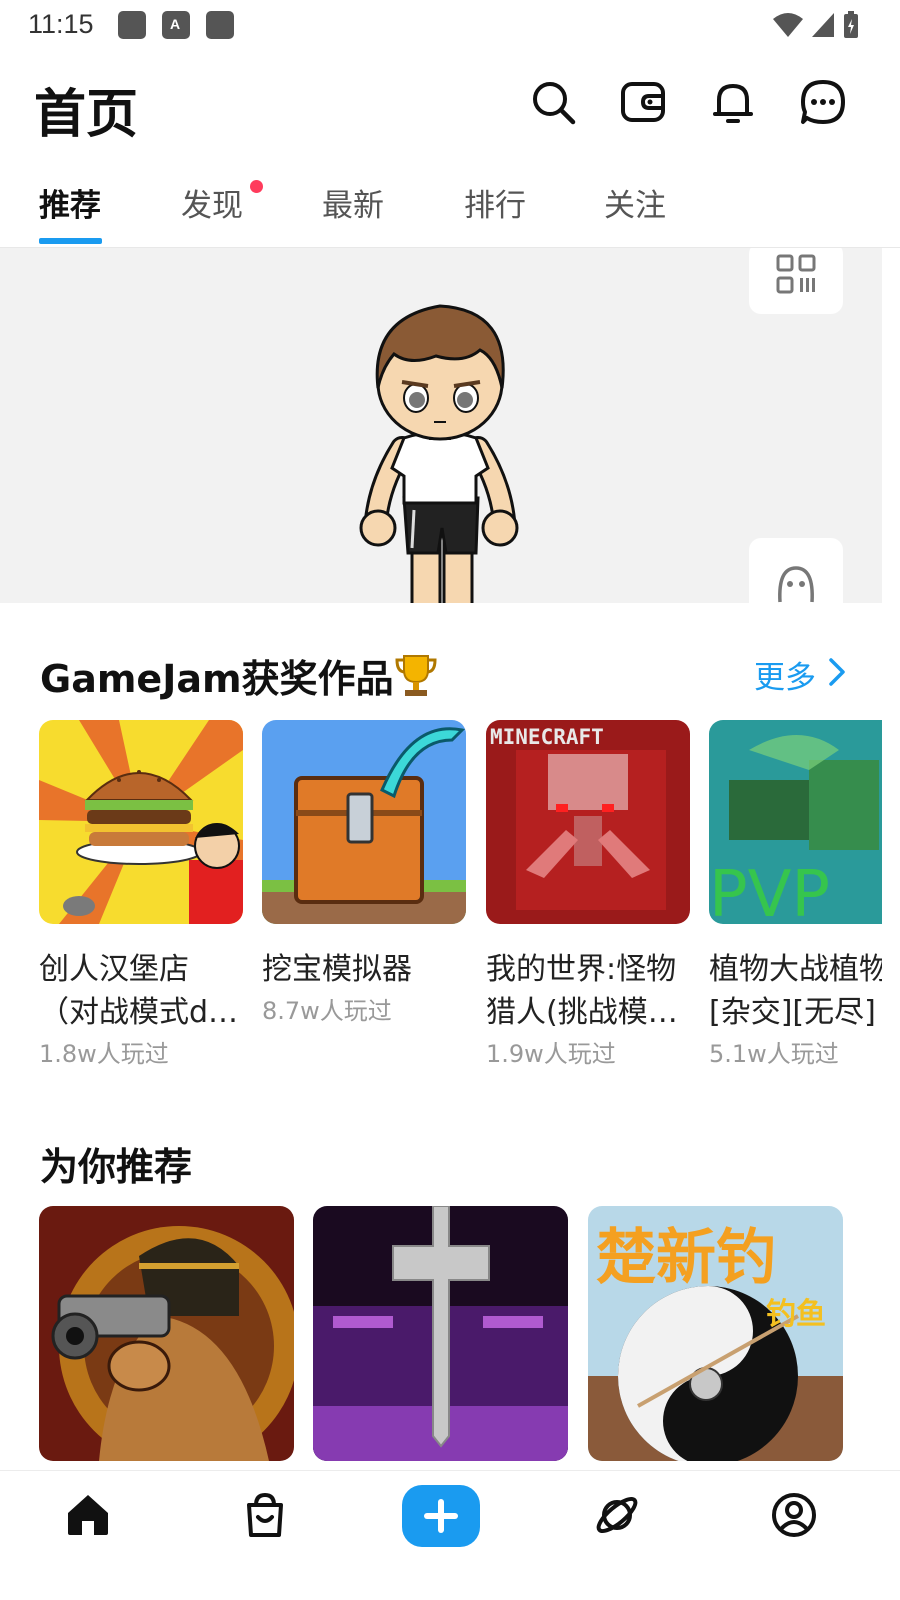 This screenshot has height=1600, width=900. Describe the element at coordinates (440, 445) in the screenshot. I see `avatar-character` at that location.